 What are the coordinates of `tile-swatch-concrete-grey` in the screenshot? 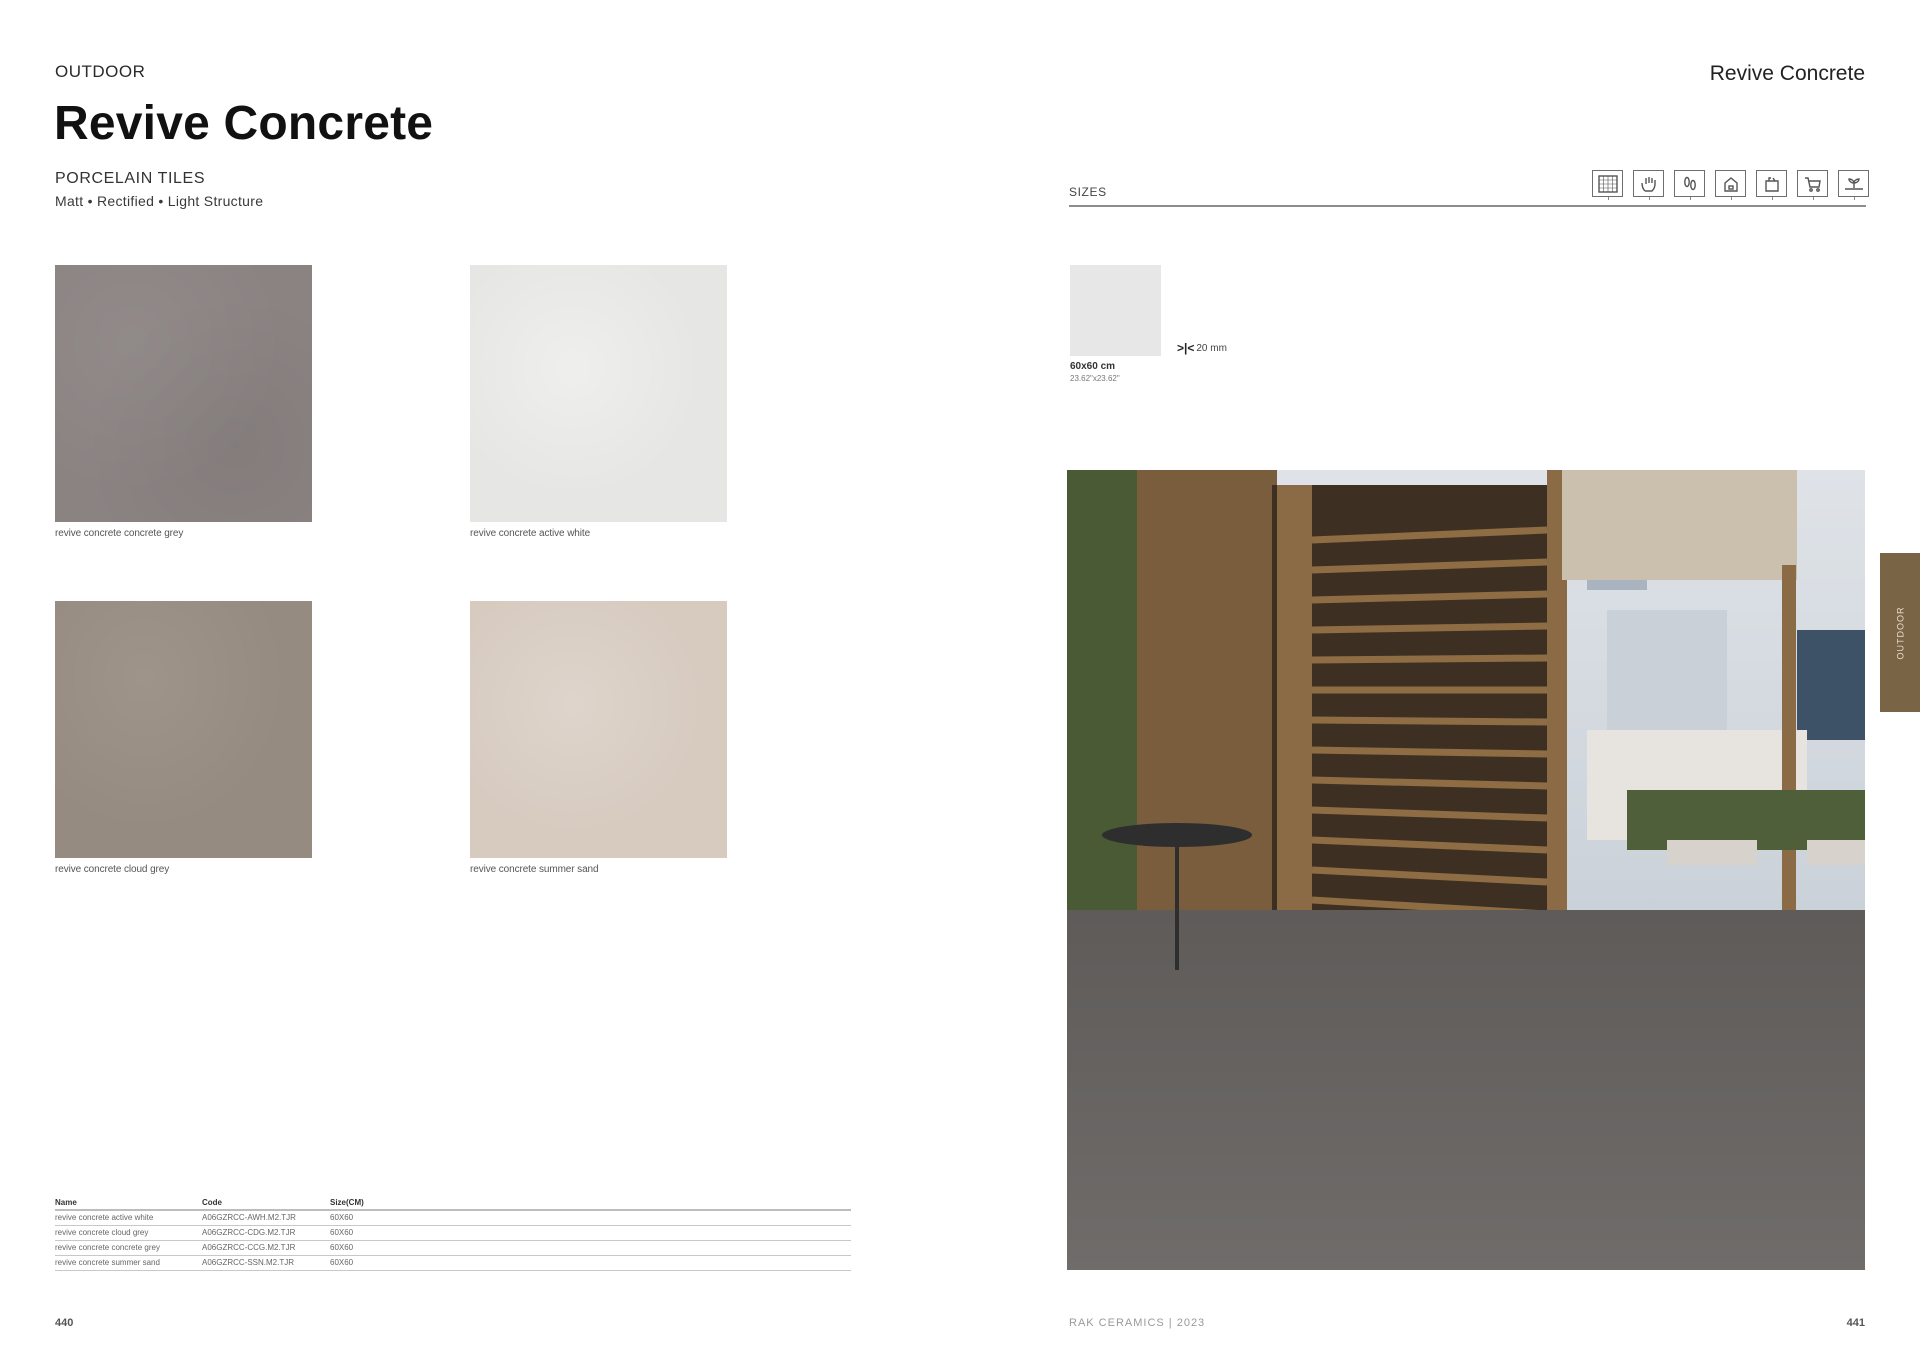 It's located at (183, 393).